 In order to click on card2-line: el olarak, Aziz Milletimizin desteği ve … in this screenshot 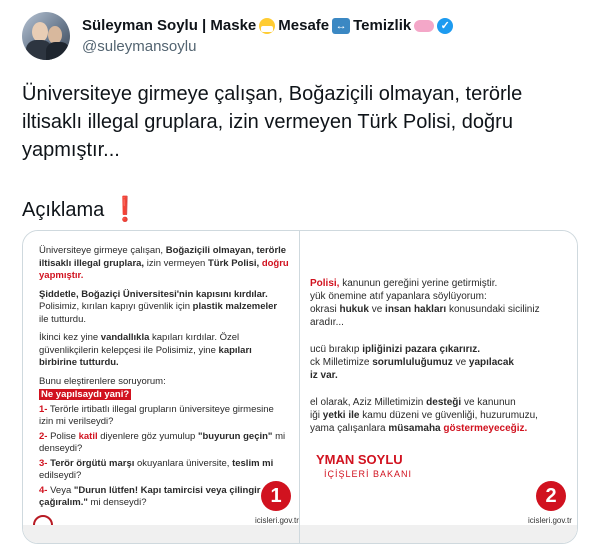, I will do `click(413, 402)`.